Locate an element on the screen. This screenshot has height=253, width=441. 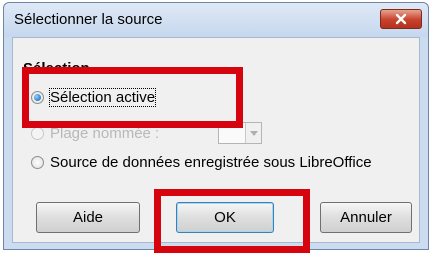
chevron-down-icon is located at coordinates (253, 133).